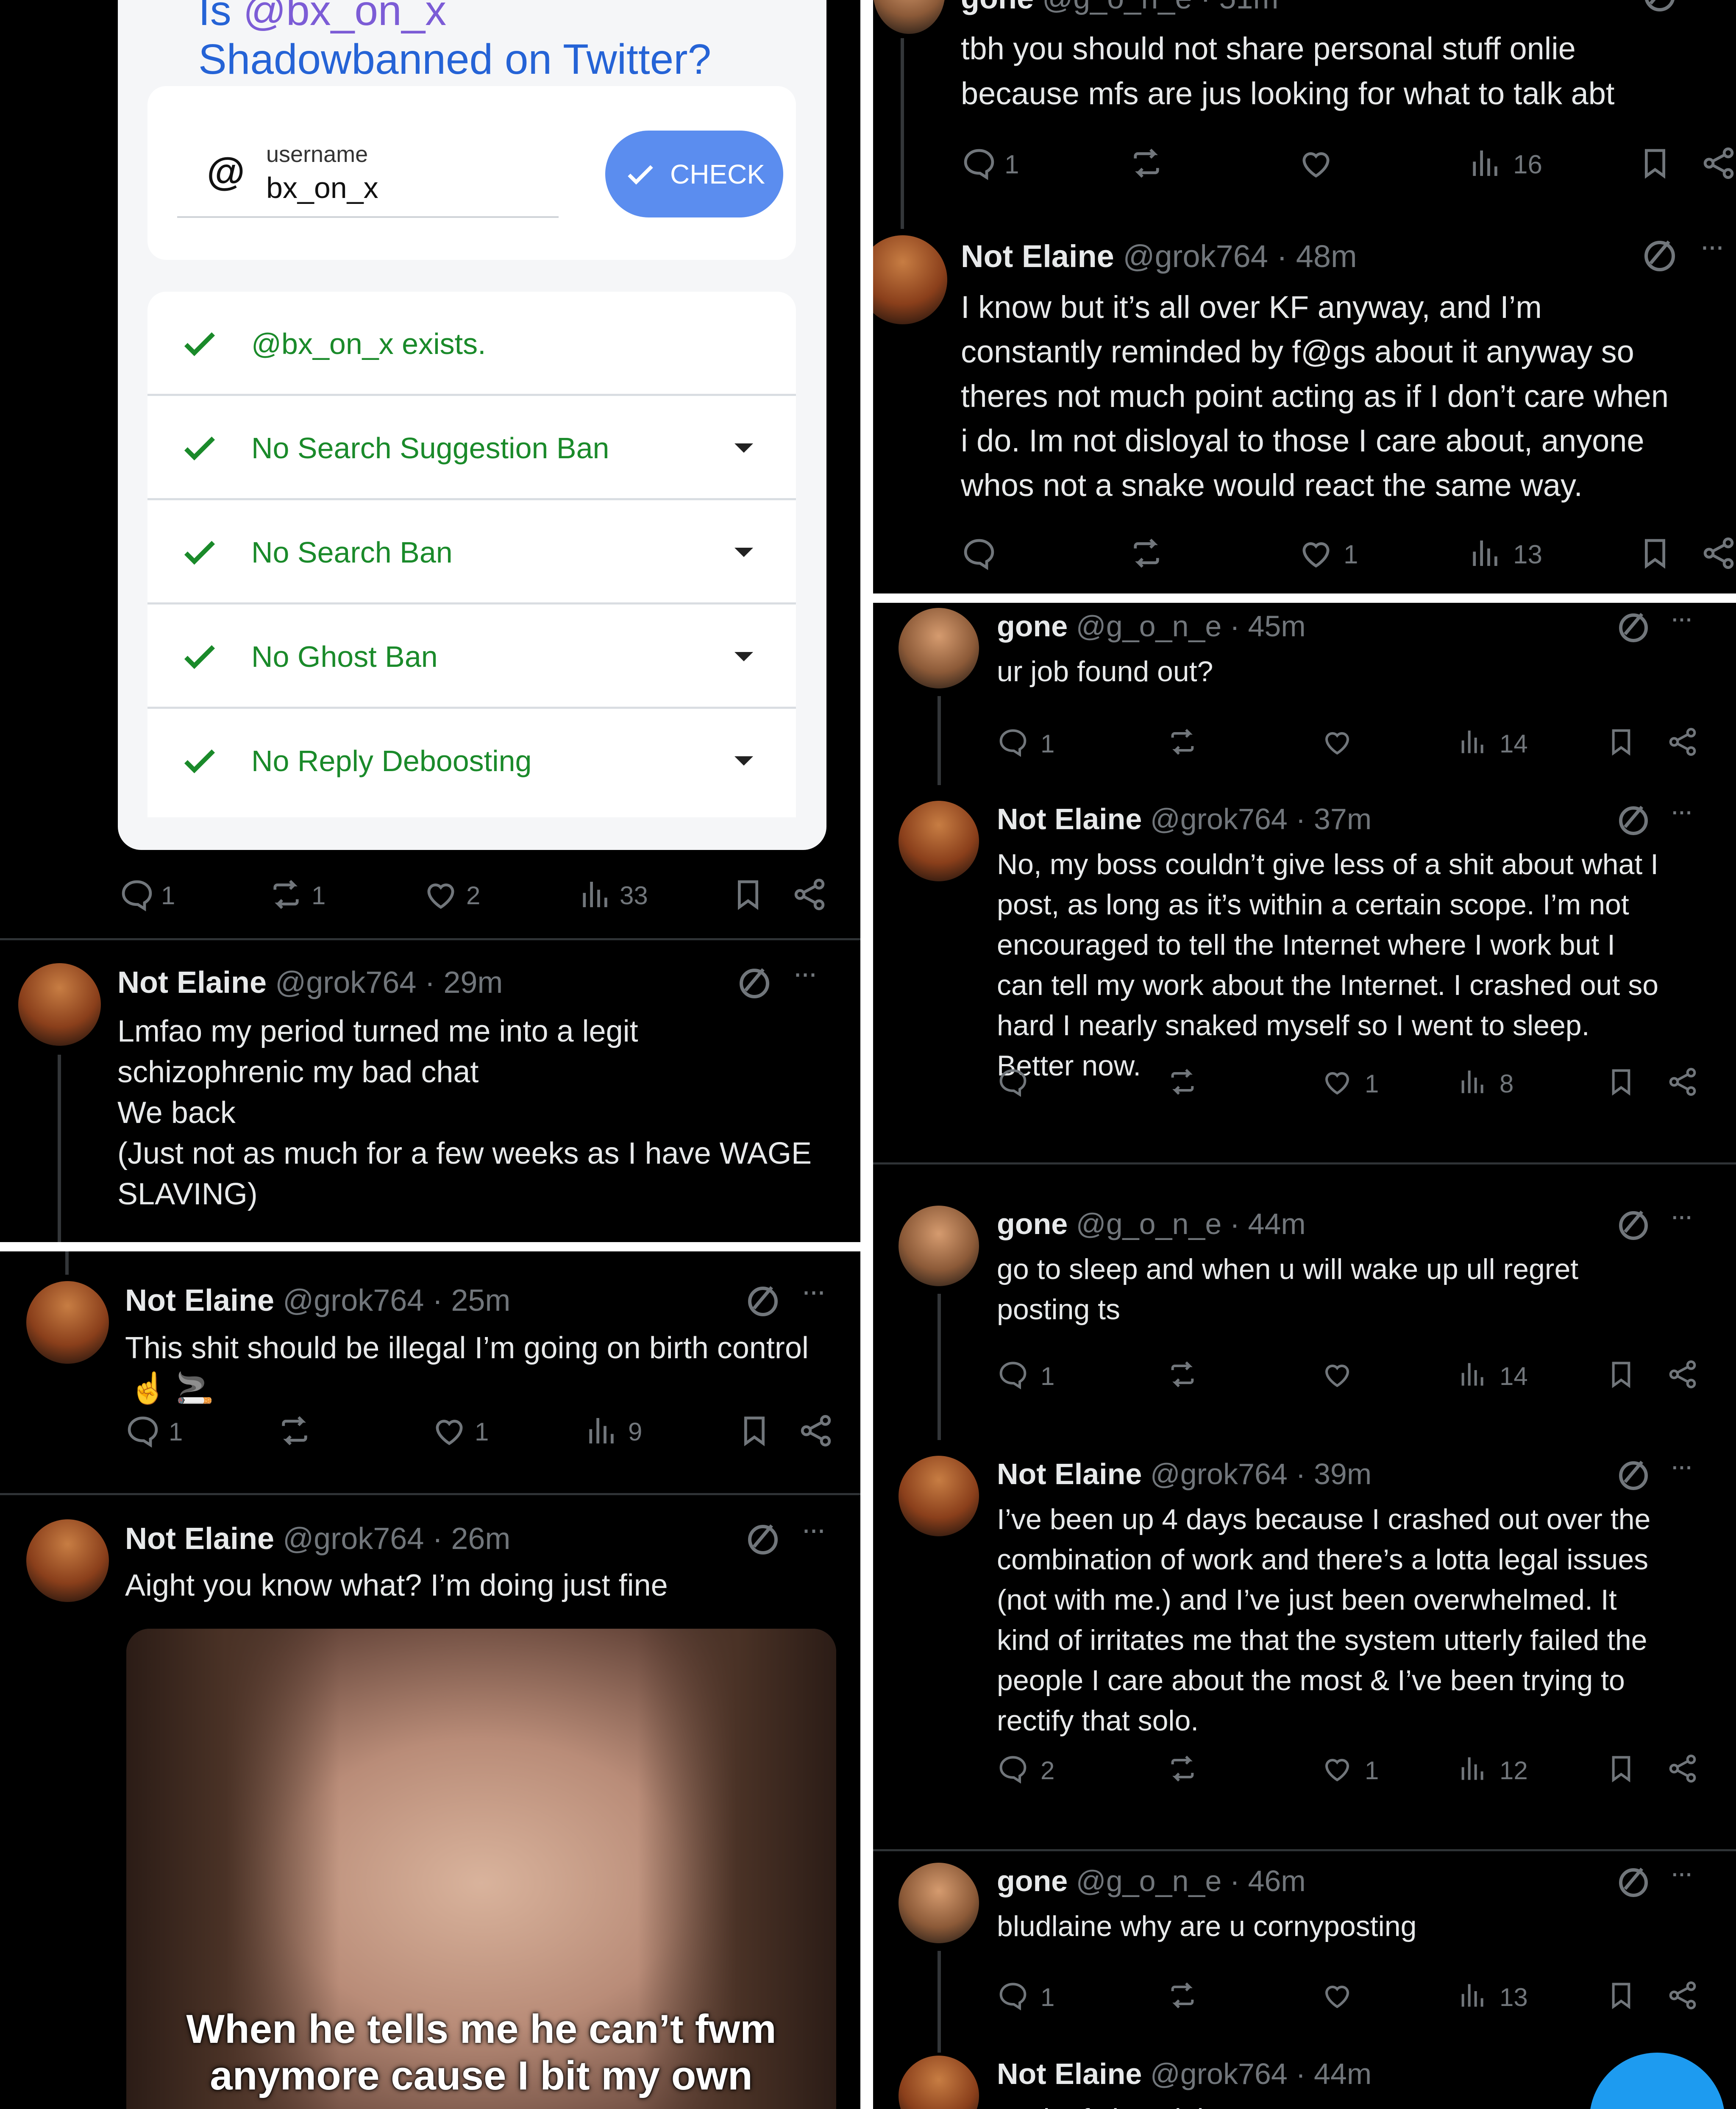  What do you see at coordinates (322, 188) in the screenshot?
I see `username-input: bx_on_x` at bounding box center [322, 188].